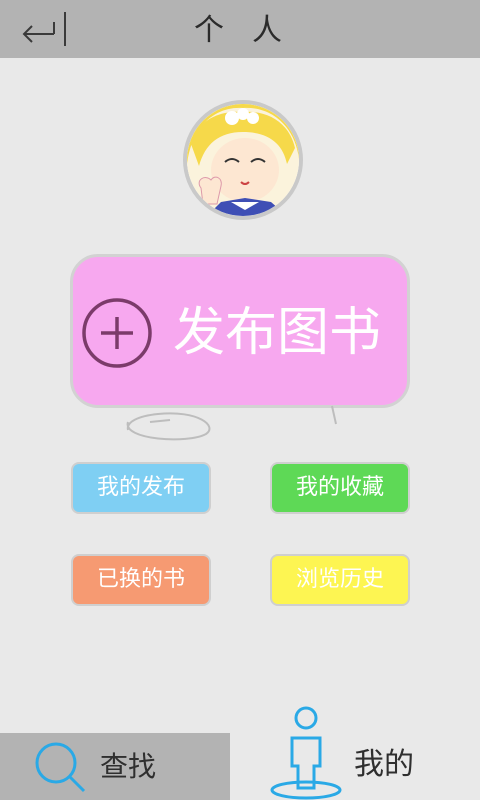 The image size is (480, 800). I want to click on my-published-button: 我的发布, so click(141, 488).